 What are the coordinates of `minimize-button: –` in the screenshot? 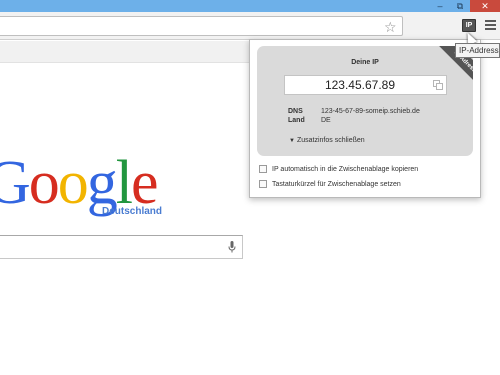 It's located at (440, 6).